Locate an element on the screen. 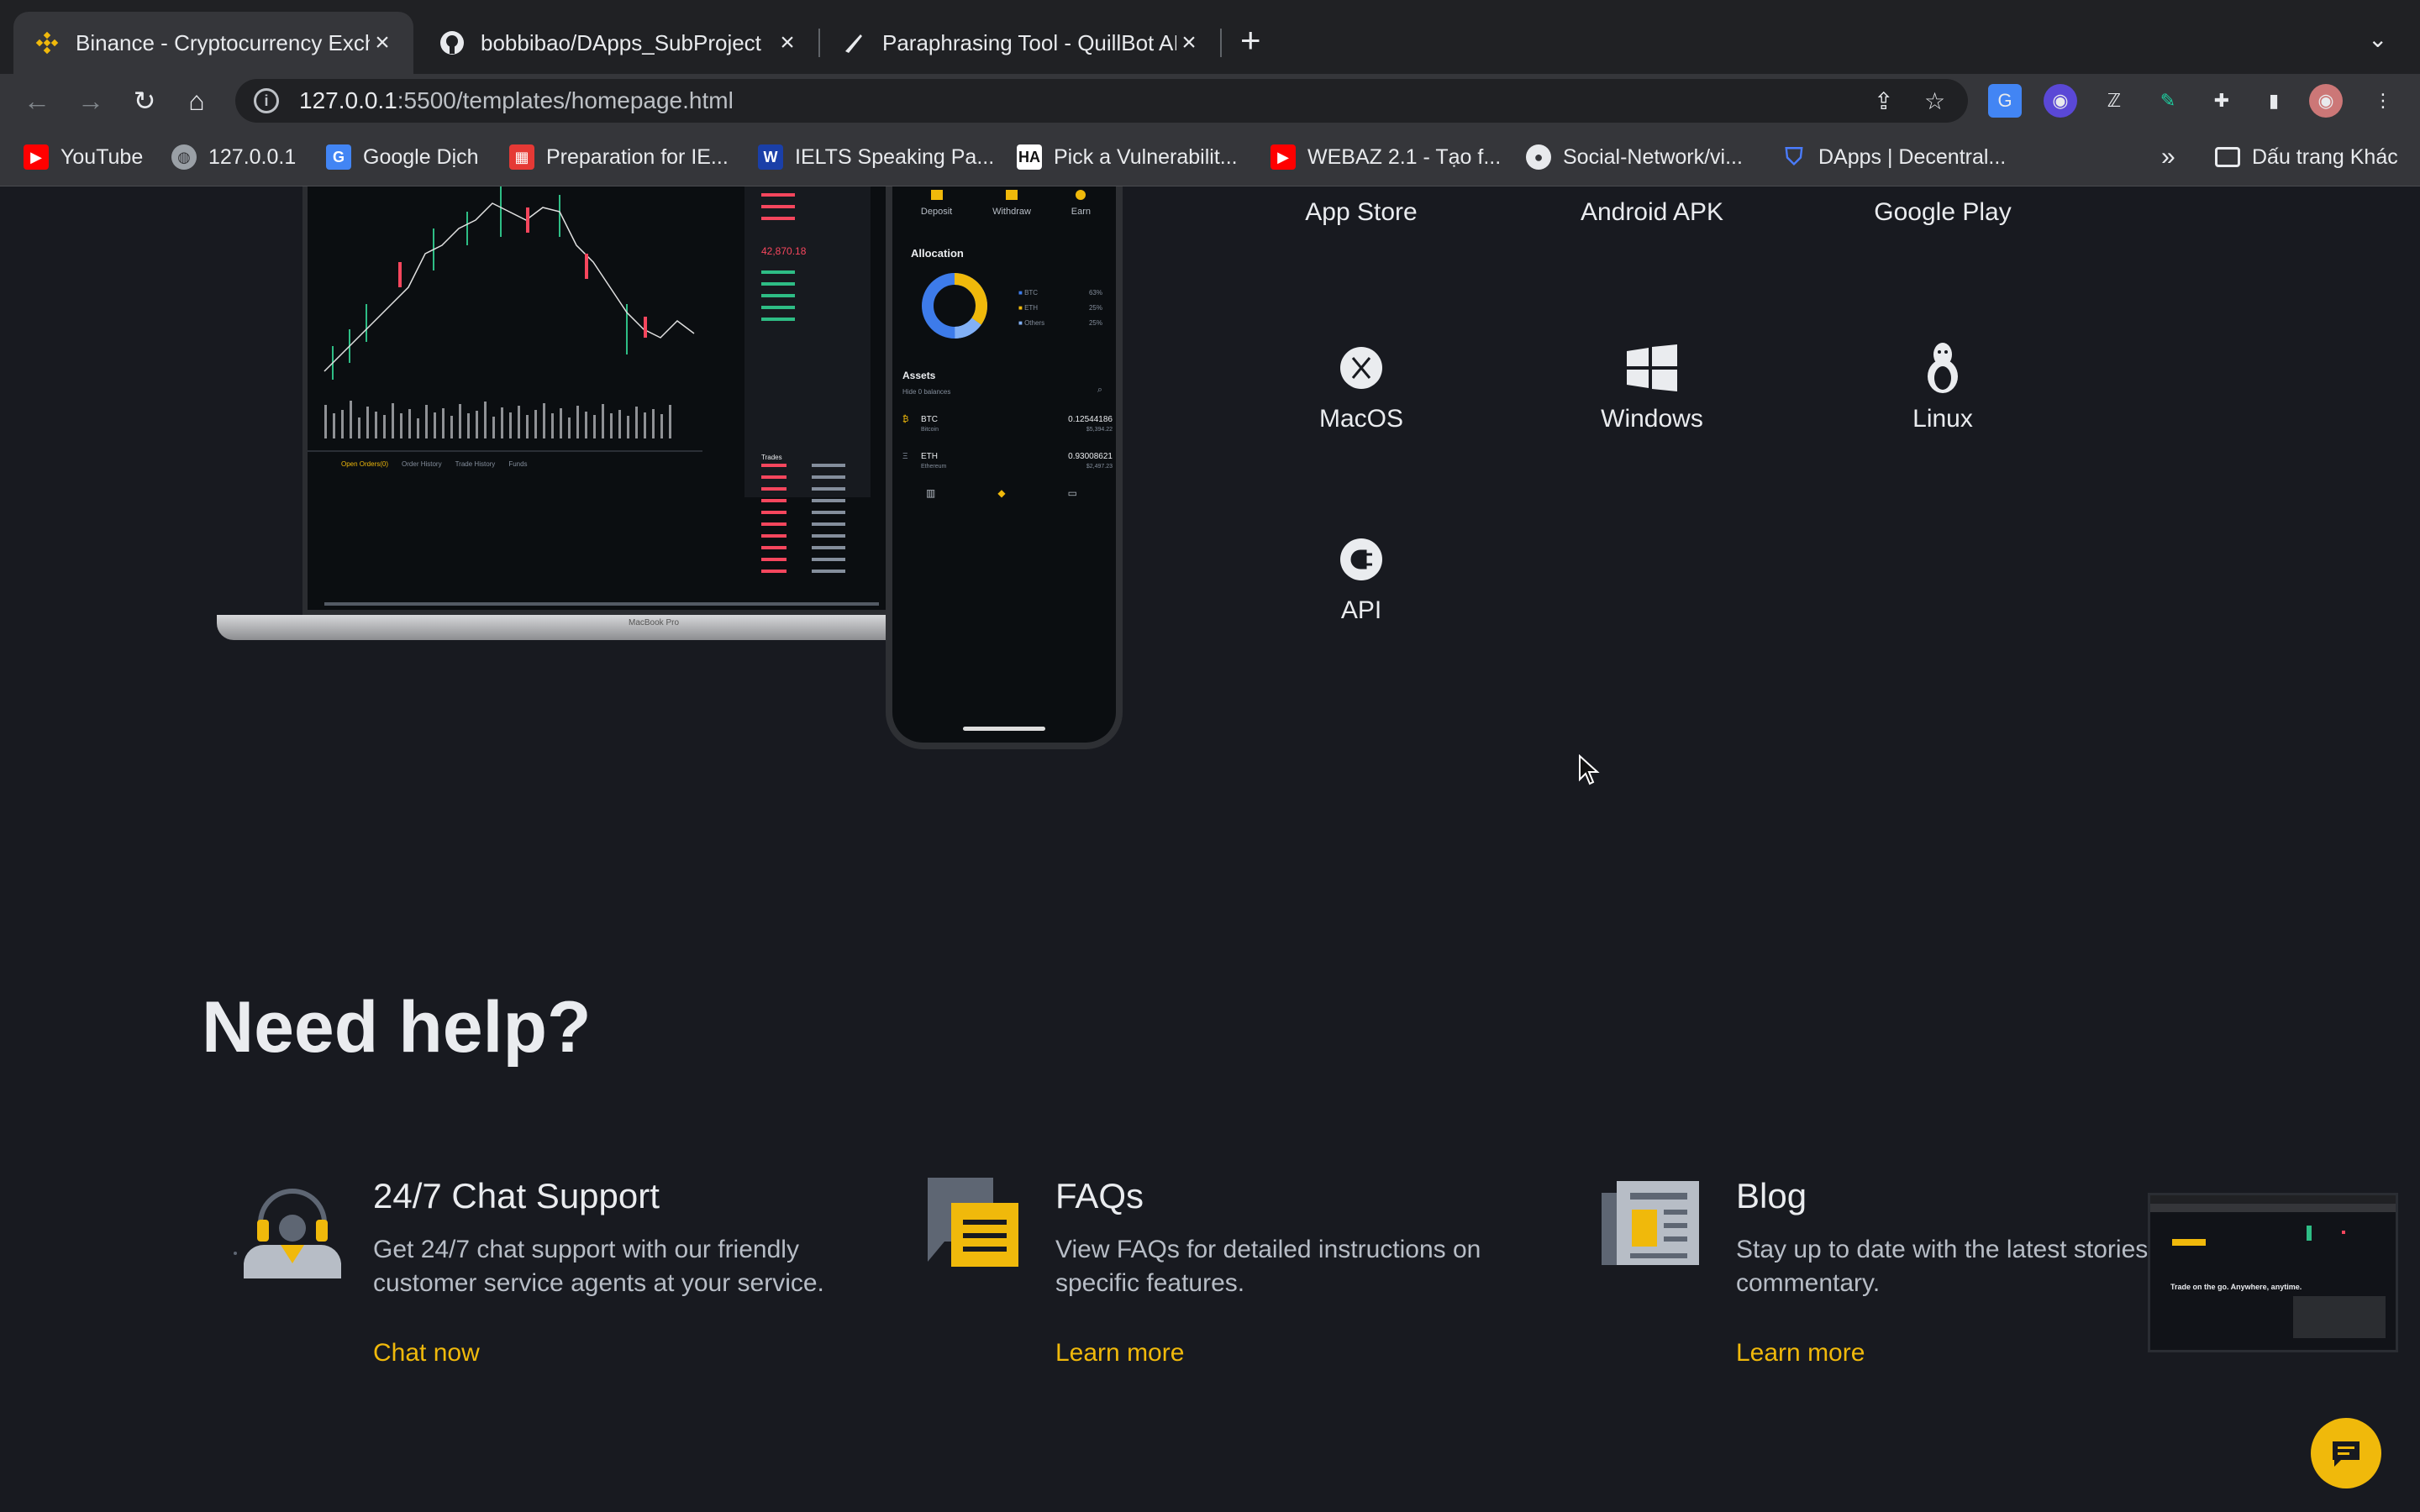 The width and height of the screenshot is (2420, 1512). more-bookmarks-chevron-icon: » is located at coordinates (2168, 157).